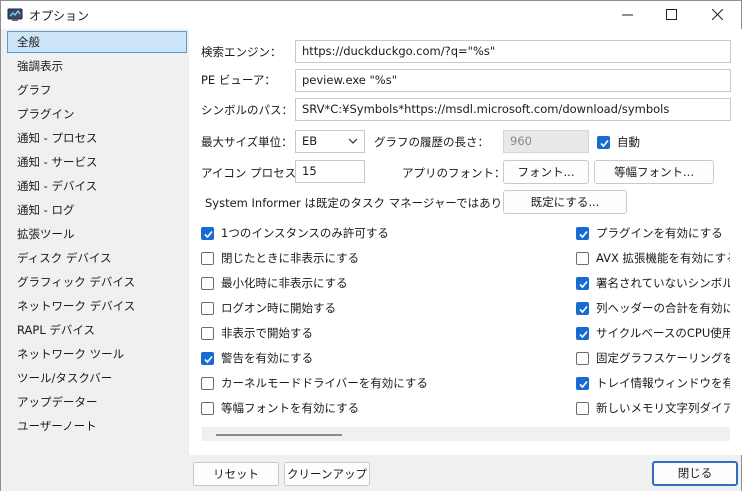 Image resolution: width=742 pixels, height=491 pixels. I want to click on pe-viewer-label: PE ビューア：, so click(238, 80).